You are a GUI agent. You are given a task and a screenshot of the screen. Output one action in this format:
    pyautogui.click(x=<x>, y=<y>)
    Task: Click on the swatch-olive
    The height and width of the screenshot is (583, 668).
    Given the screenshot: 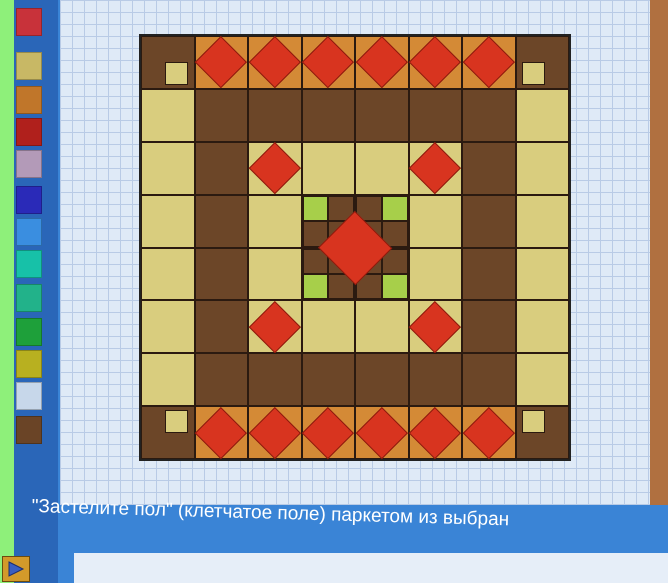 What is the action you would take?
    pyautogui.click(x=29, y=364)
    